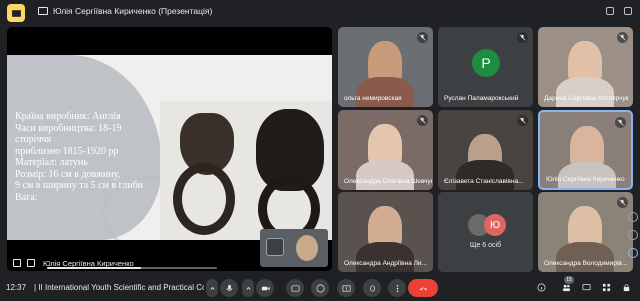  Describe the element at coordinates (133, 11) in the screenshot. I see `presentation-title-text: Юлія Сергіївна Кириченко (Презентація)` at that location.